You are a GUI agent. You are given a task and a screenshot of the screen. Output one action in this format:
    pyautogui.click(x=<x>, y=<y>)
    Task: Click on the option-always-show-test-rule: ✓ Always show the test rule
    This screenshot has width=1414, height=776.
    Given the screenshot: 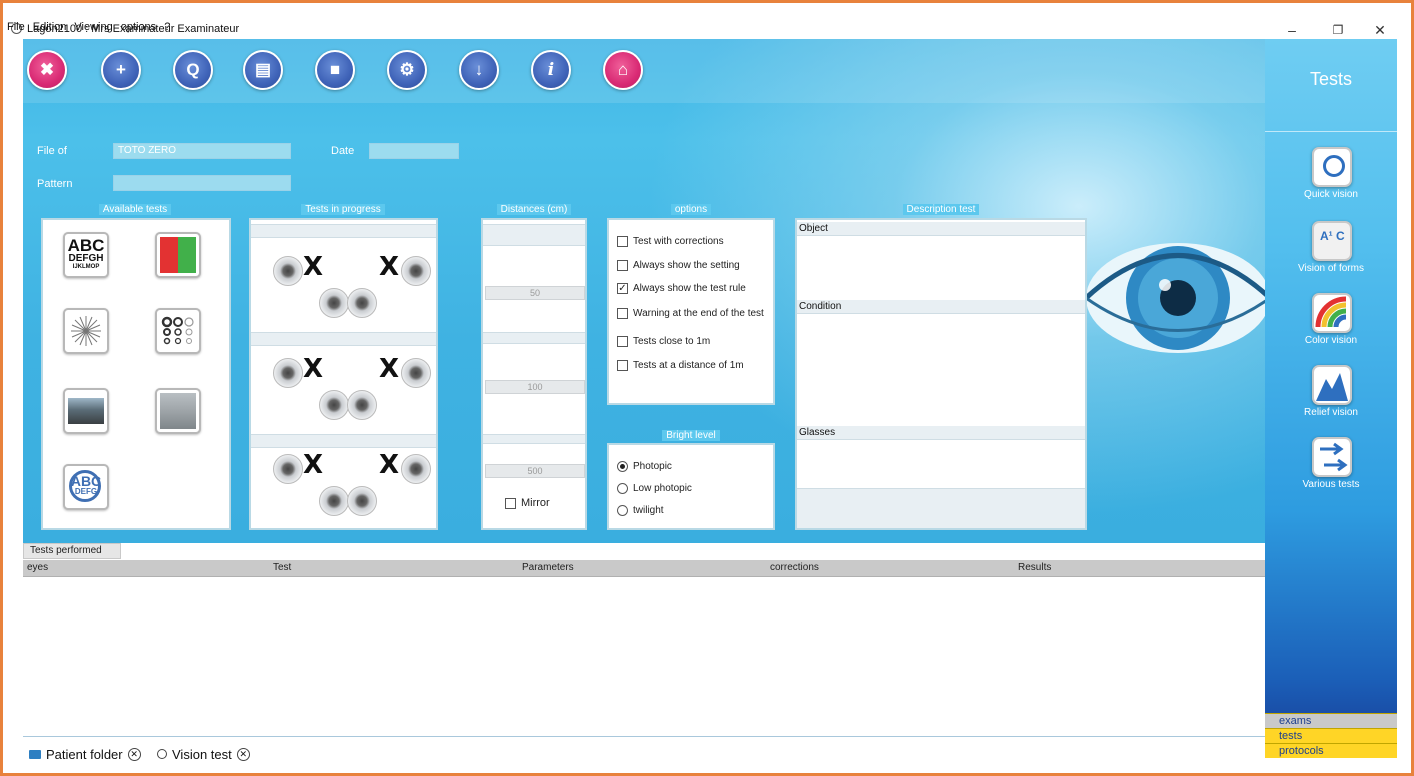 What is the action you would take?
    pyautogui.click(x=681, y=288)
    